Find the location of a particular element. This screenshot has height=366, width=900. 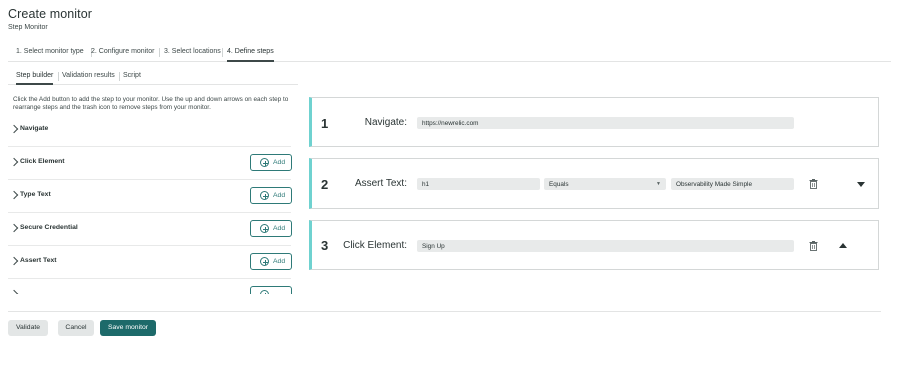

step-card-click-element: 3 Click Element: Sign Up is located at coordinates (594, 245).